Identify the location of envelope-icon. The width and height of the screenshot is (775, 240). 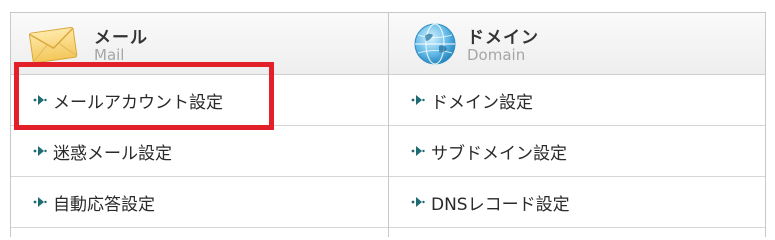
(53, 45).